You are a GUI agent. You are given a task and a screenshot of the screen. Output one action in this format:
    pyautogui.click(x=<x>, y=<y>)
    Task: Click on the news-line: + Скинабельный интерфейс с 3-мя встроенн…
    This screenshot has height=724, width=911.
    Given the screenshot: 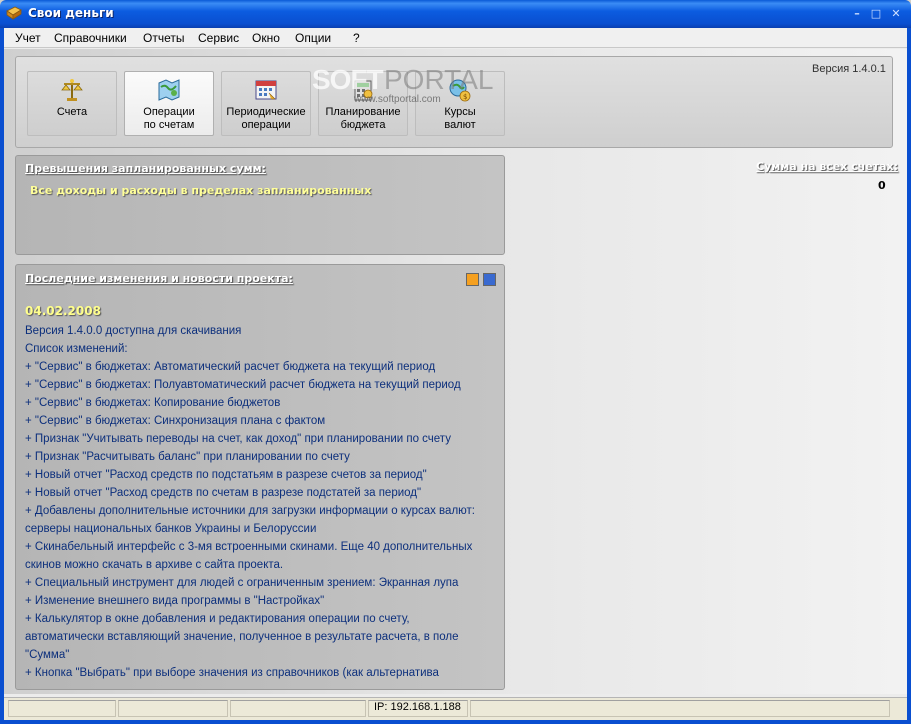 What is the action you would take?
    pyautogui.click(x=249, y=547)
    